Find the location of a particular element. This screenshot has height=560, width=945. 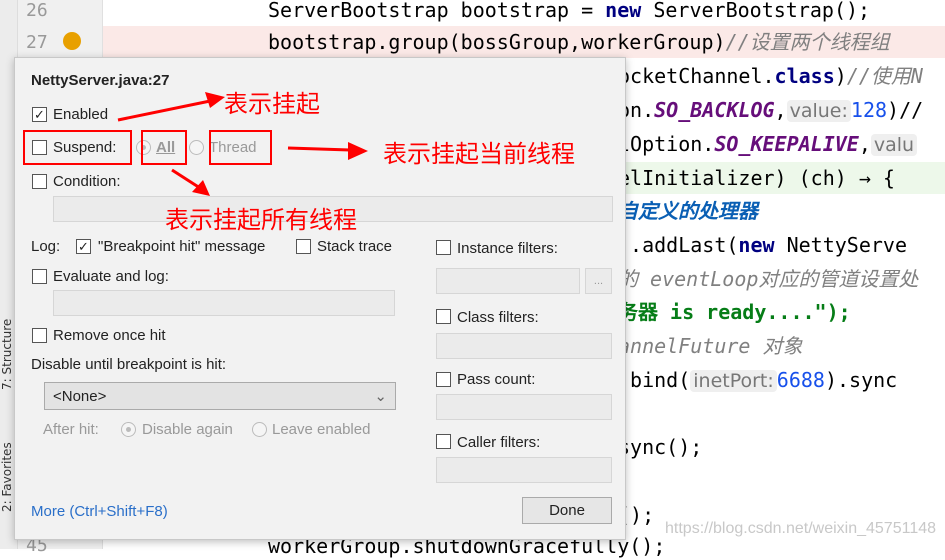

annotation-arrows is located at coordinates (242, 144).